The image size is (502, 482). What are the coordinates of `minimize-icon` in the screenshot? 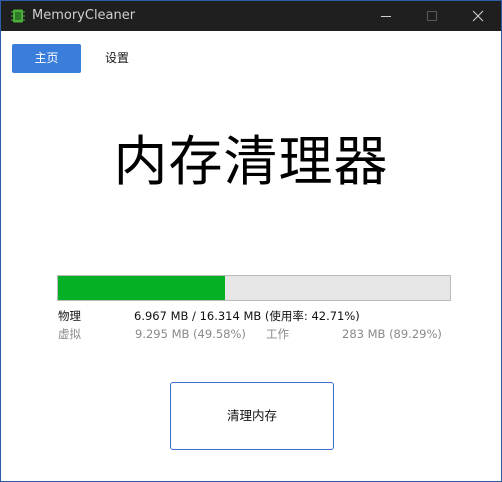 It's located at (386, 16).